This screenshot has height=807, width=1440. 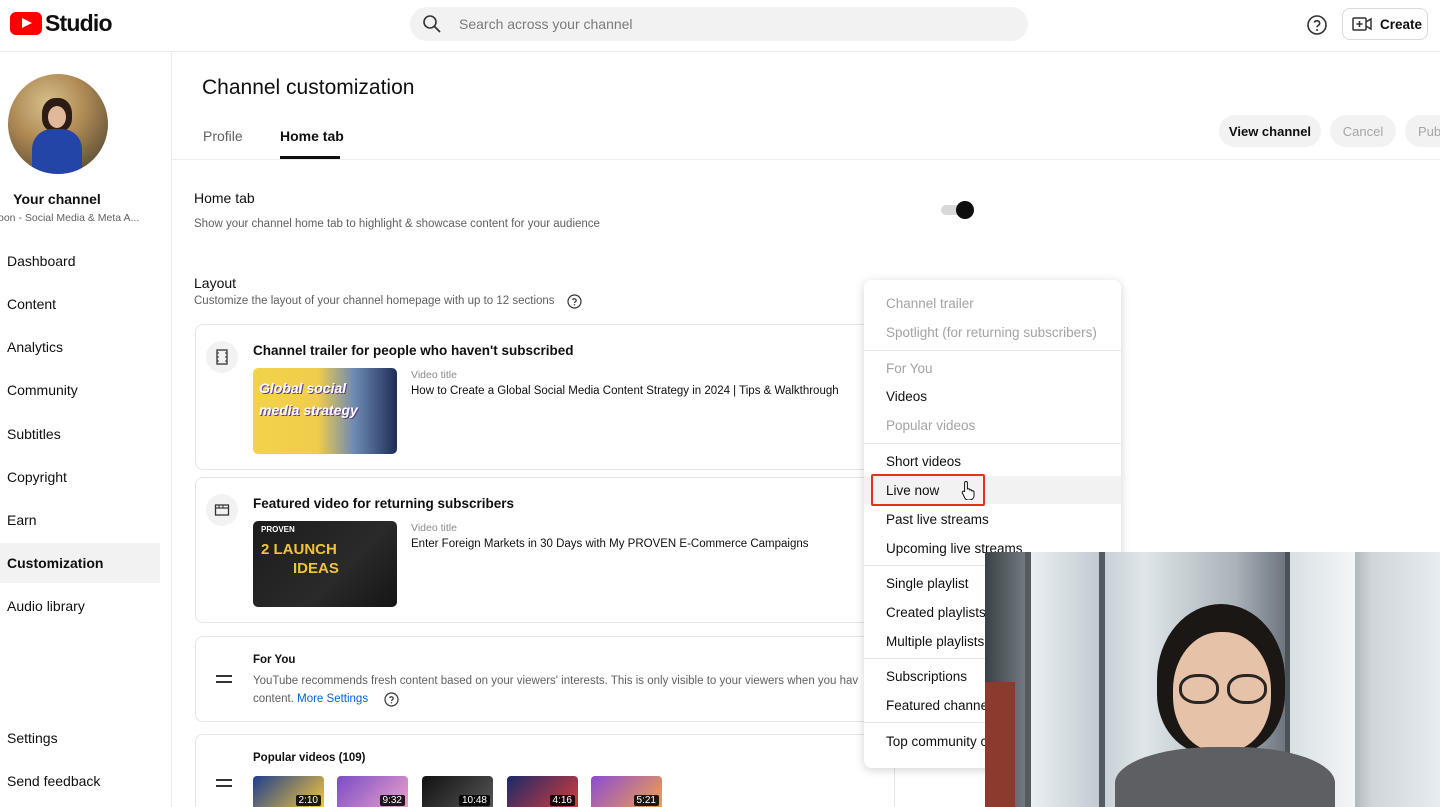 What do you see at coordinates (562, 800) in the screenshot?
I see `video-duration: 4:16` at bounding box center [562, 800].